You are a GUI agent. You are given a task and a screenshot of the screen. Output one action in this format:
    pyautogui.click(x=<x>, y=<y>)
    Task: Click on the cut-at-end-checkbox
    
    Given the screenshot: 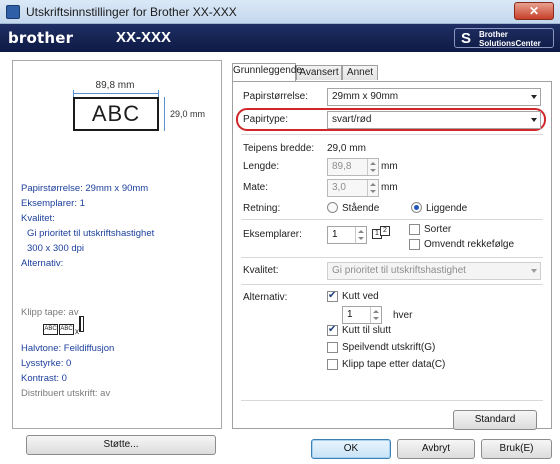 What is the action you would take?
    pyautogui.click(x=332, y=330)
    